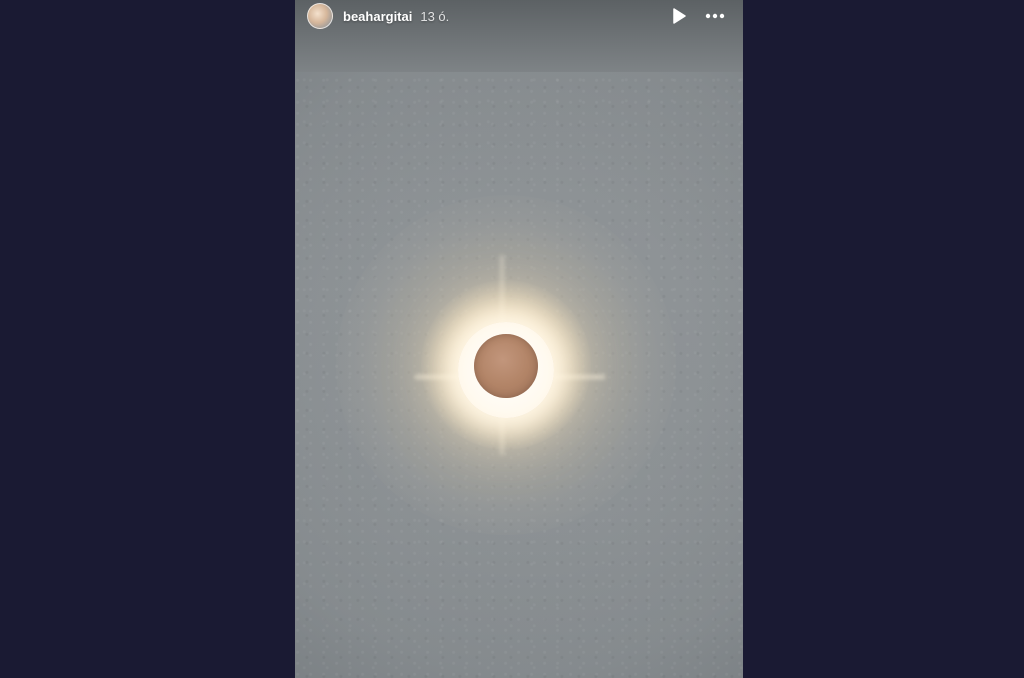 The image size is (1024, 678). Describe the element at coordinates (506, 366) in the screenshot. I see `eclipse-moon` at that location.